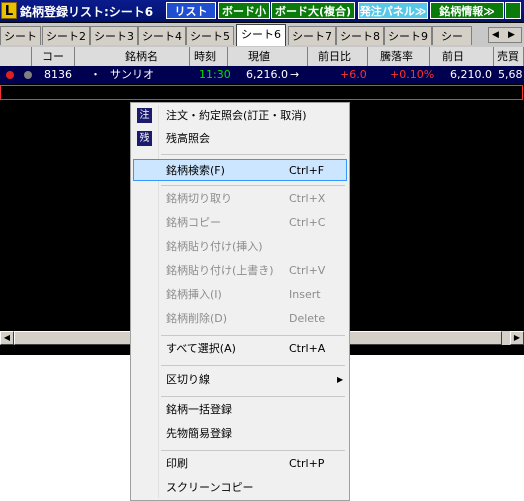  Describe the element at coordinates (509, 56) in the screenshot. I see `column-header-volume: 売買` at that location.